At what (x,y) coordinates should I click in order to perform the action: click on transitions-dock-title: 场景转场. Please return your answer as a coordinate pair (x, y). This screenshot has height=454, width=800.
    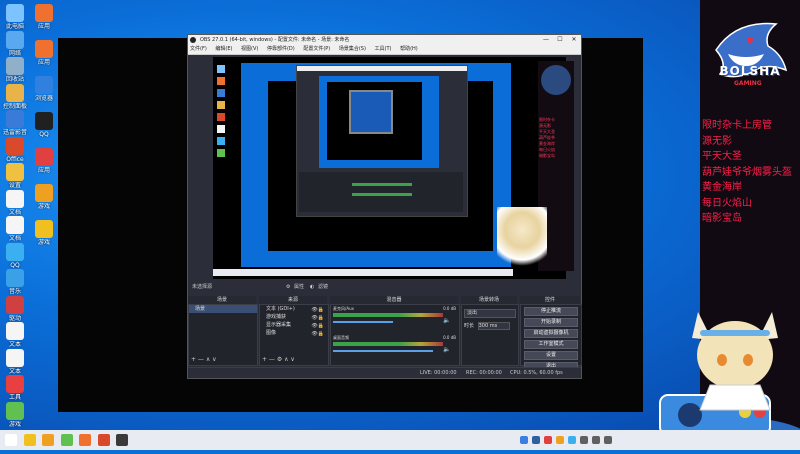
    Looking at the image, I should click on (489, 300).